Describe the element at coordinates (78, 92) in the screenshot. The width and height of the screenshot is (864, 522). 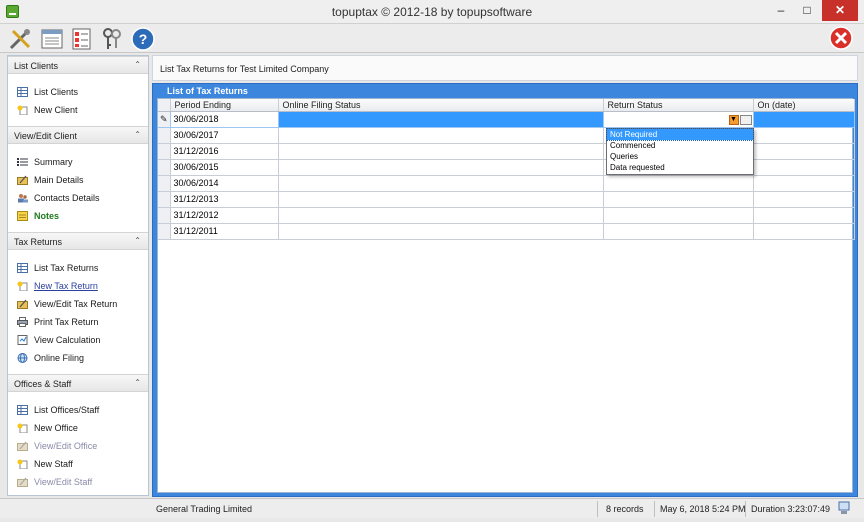
I see `sidebar-item-list-clients: List Clients` at that location.